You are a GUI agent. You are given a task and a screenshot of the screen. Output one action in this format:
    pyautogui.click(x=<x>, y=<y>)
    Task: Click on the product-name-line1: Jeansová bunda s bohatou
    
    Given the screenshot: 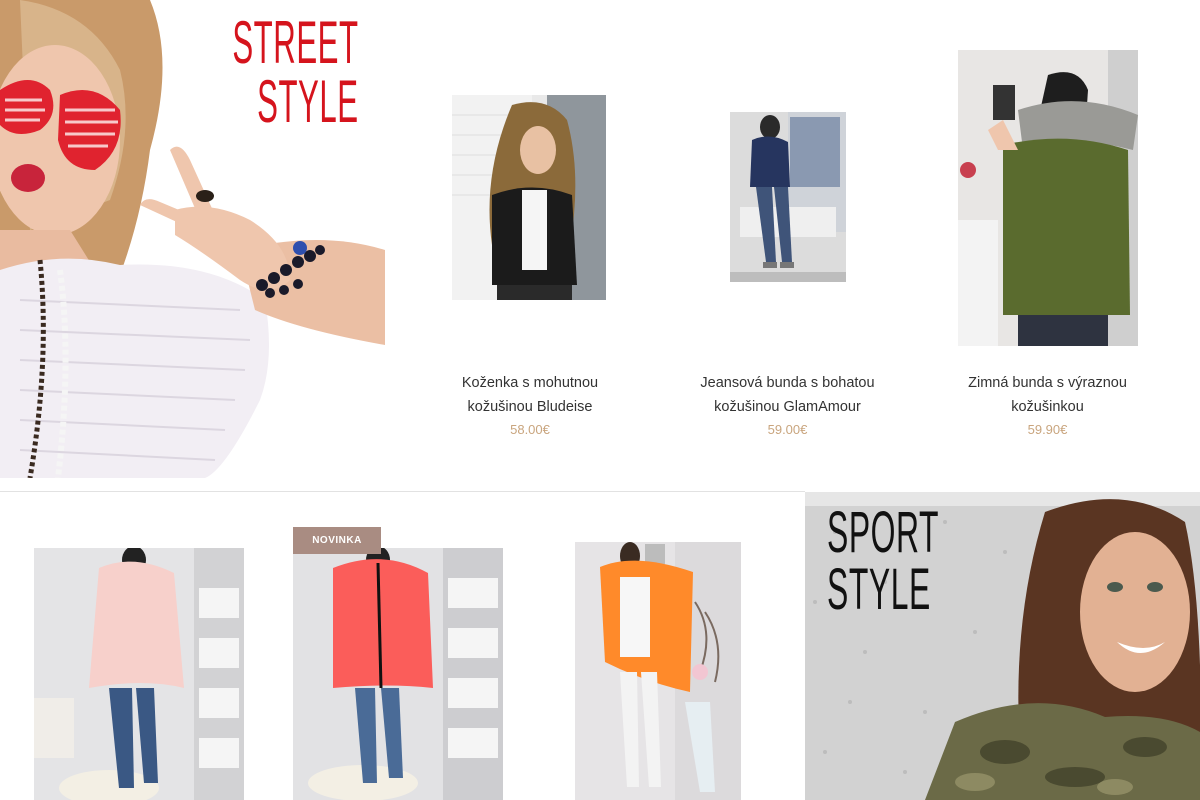 What is the action you would take?
    pyautogui.click(x=787, y=383)
    